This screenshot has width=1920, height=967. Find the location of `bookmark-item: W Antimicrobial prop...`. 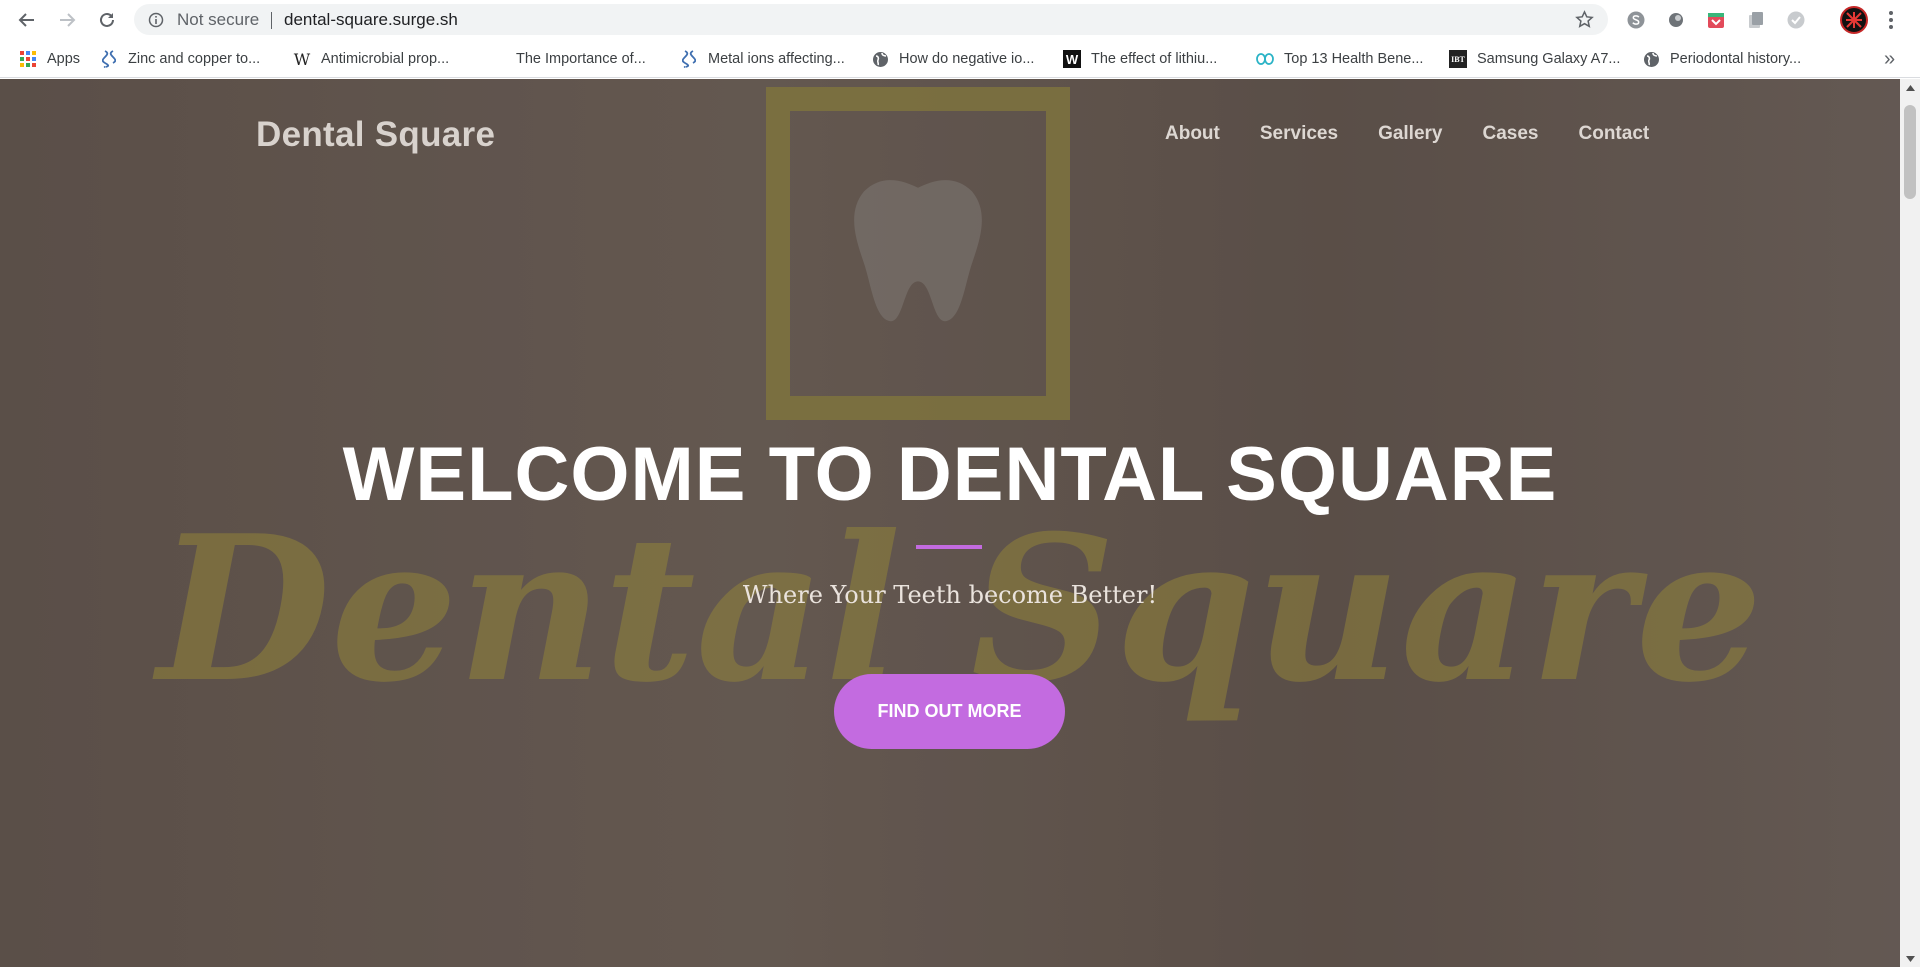

bookmark-item: W Antimicrobial prop... is located at coordinates (371, 59).